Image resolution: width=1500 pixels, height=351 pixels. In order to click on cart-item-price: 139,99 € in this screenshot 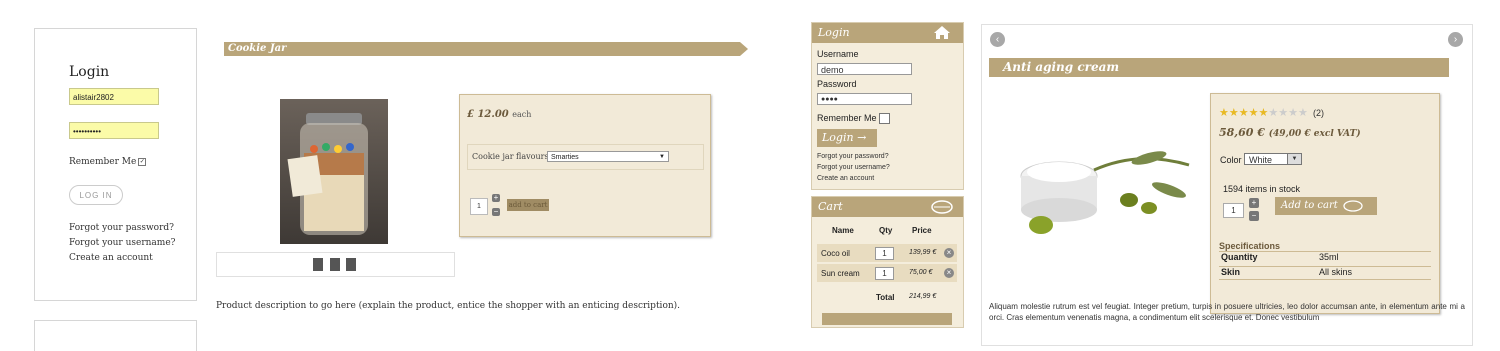, I will do `click(923, 252)`.